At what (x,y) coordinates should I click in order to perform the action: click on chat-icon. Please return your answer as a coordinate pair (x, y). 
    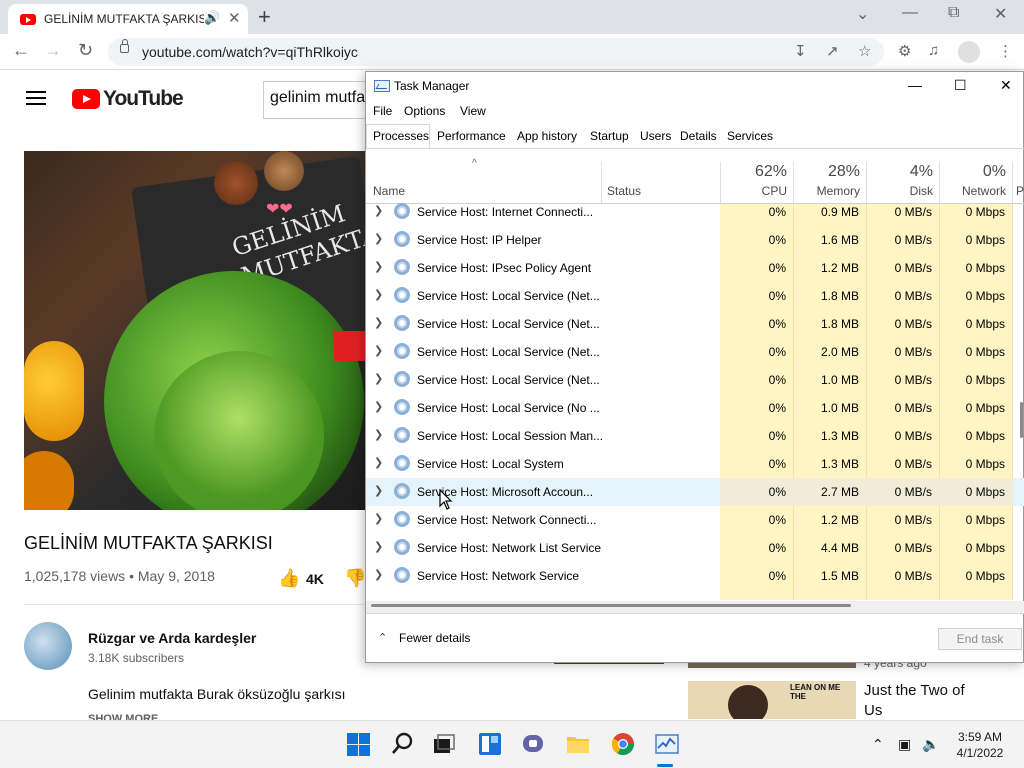
    Looking at the image, I should click on (533, 744).